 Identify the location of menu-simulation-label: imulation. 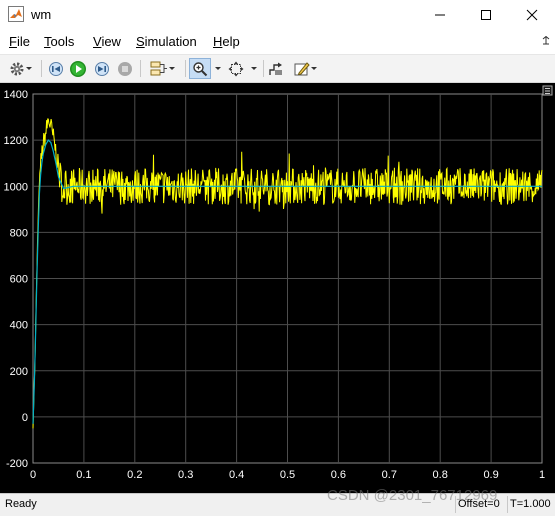
(170, 41).